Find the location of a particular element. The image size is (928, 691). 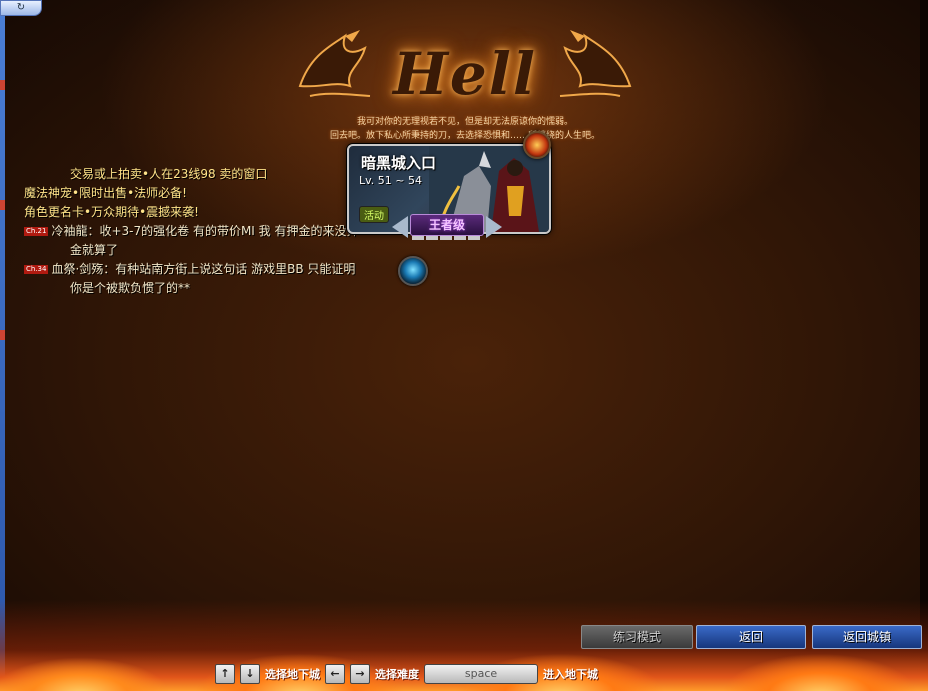

right-key-icon: → is located at coordinates (360, 674).